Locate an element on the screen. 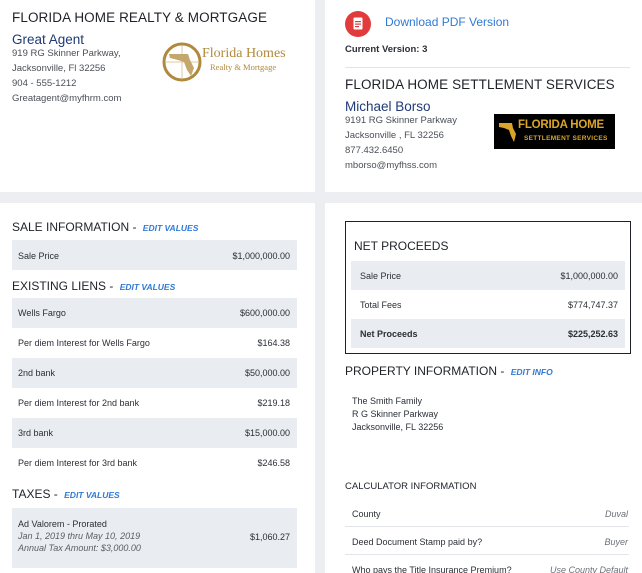  net-proceeds-row: Total Fees $774,747.37 is located at coordinates (488, 304).